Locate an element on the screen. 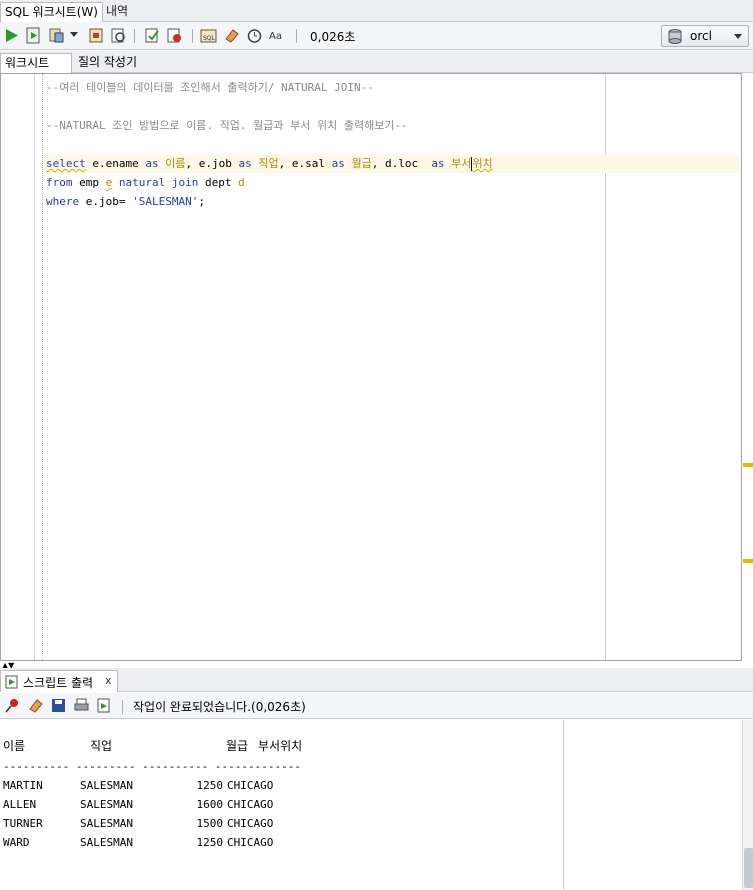 The height and width of the screenshot is (890, 753). cell-name: ALLEN is located at coordinates (20, 804).